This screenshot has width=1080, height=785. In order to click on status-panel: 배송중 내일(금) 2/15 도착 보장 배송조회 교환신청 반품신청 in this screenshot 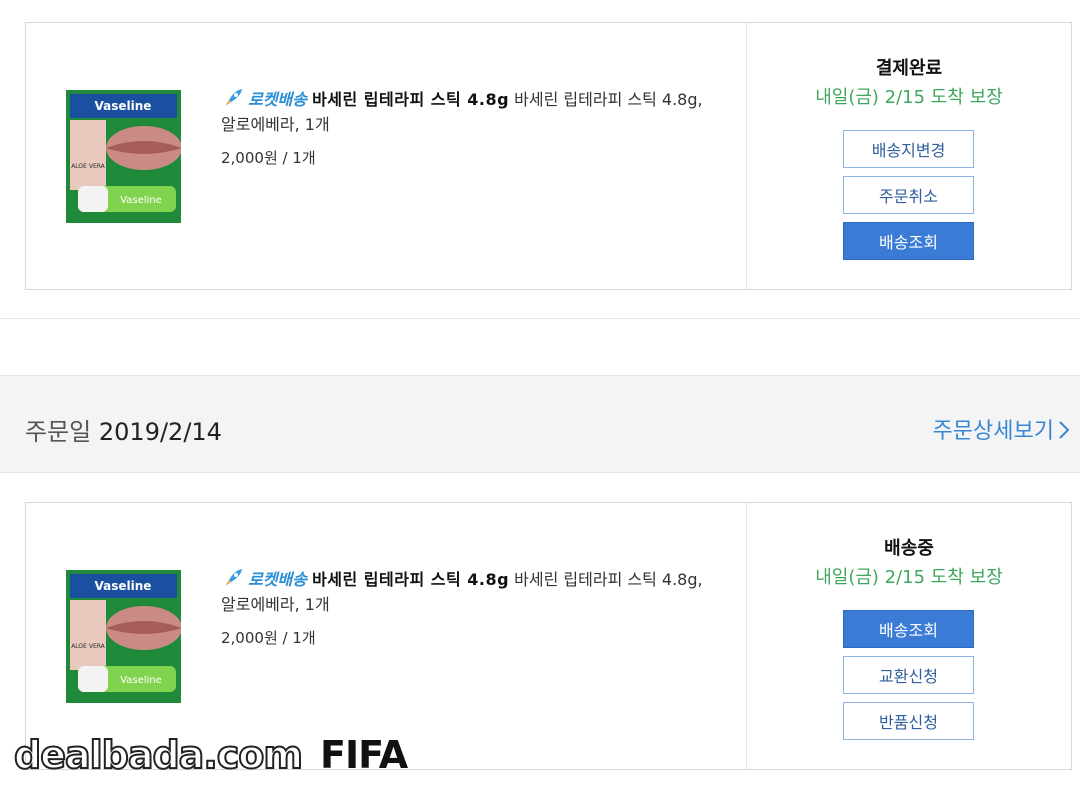, I will do `click(909, 636)`.